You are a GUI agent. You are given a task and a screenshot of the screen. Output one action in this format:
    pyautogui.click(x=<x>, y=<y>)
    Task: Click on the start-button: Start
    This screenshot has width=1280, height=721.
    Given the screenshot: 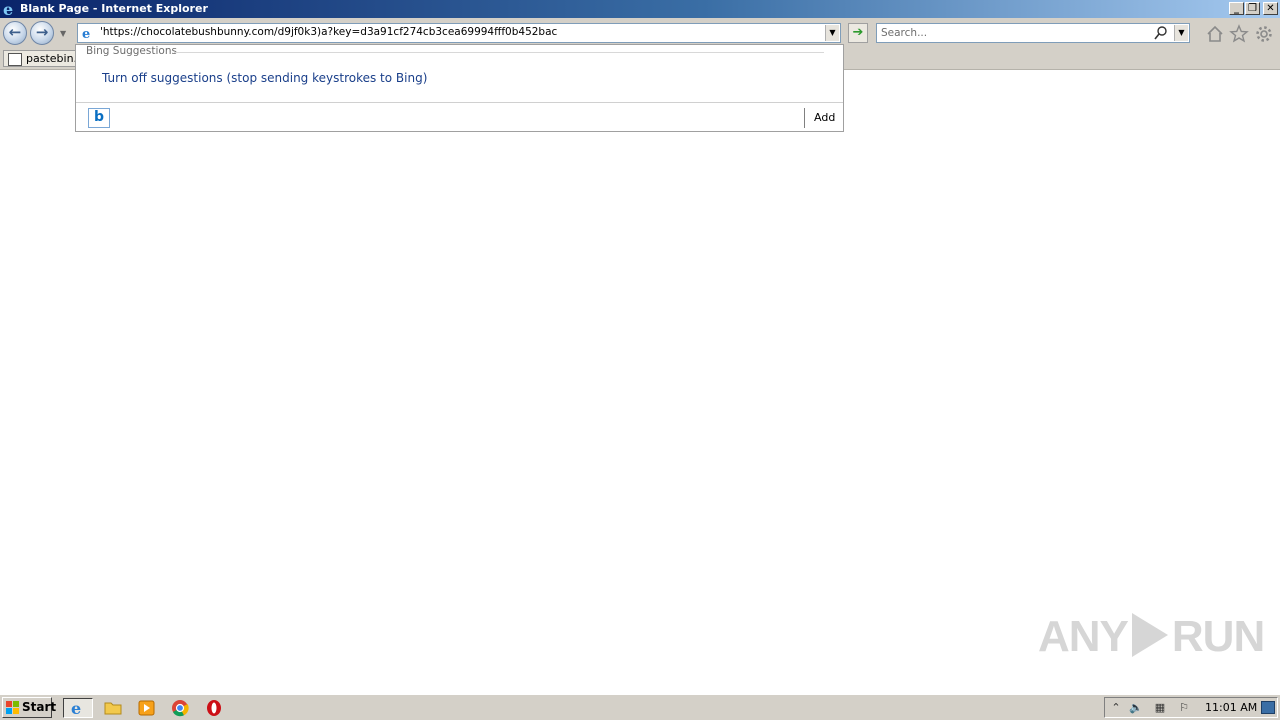 What is the action you would take?
    pyautogui.click(x=29, y=707)
    